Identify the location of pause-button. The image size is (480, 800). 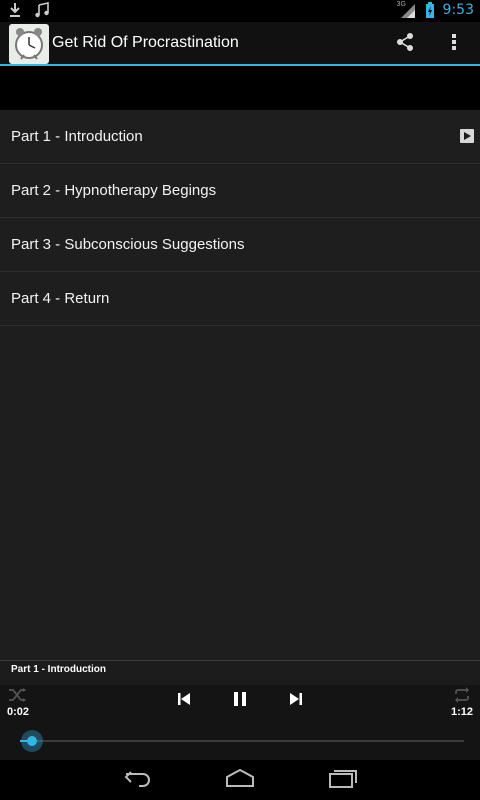
(240, 701).